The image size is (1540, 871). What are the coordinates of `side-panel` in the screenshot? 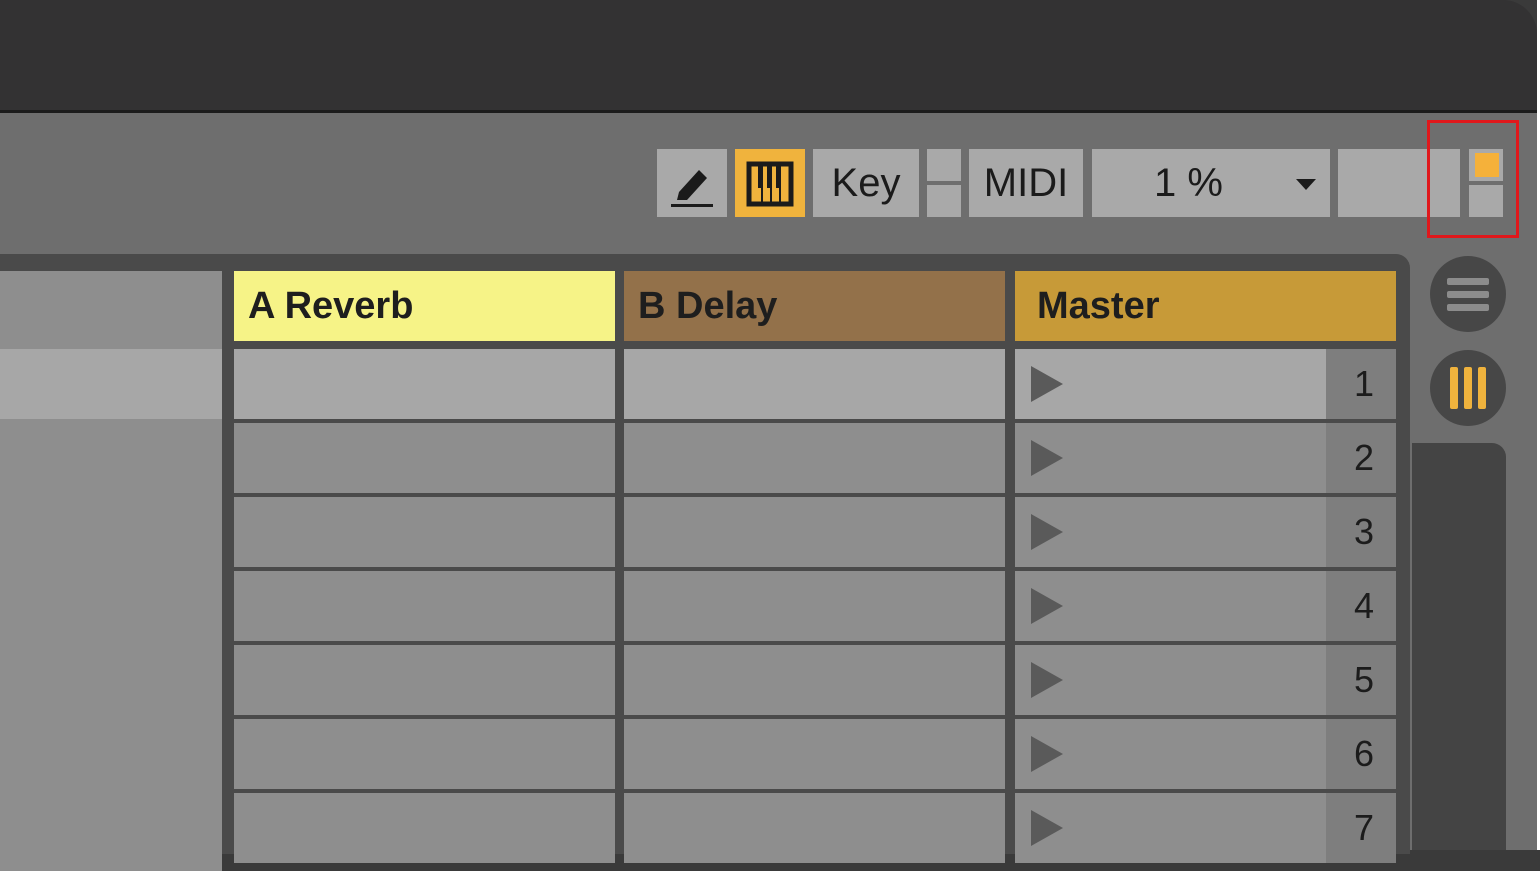 It's located at (1459, 646).